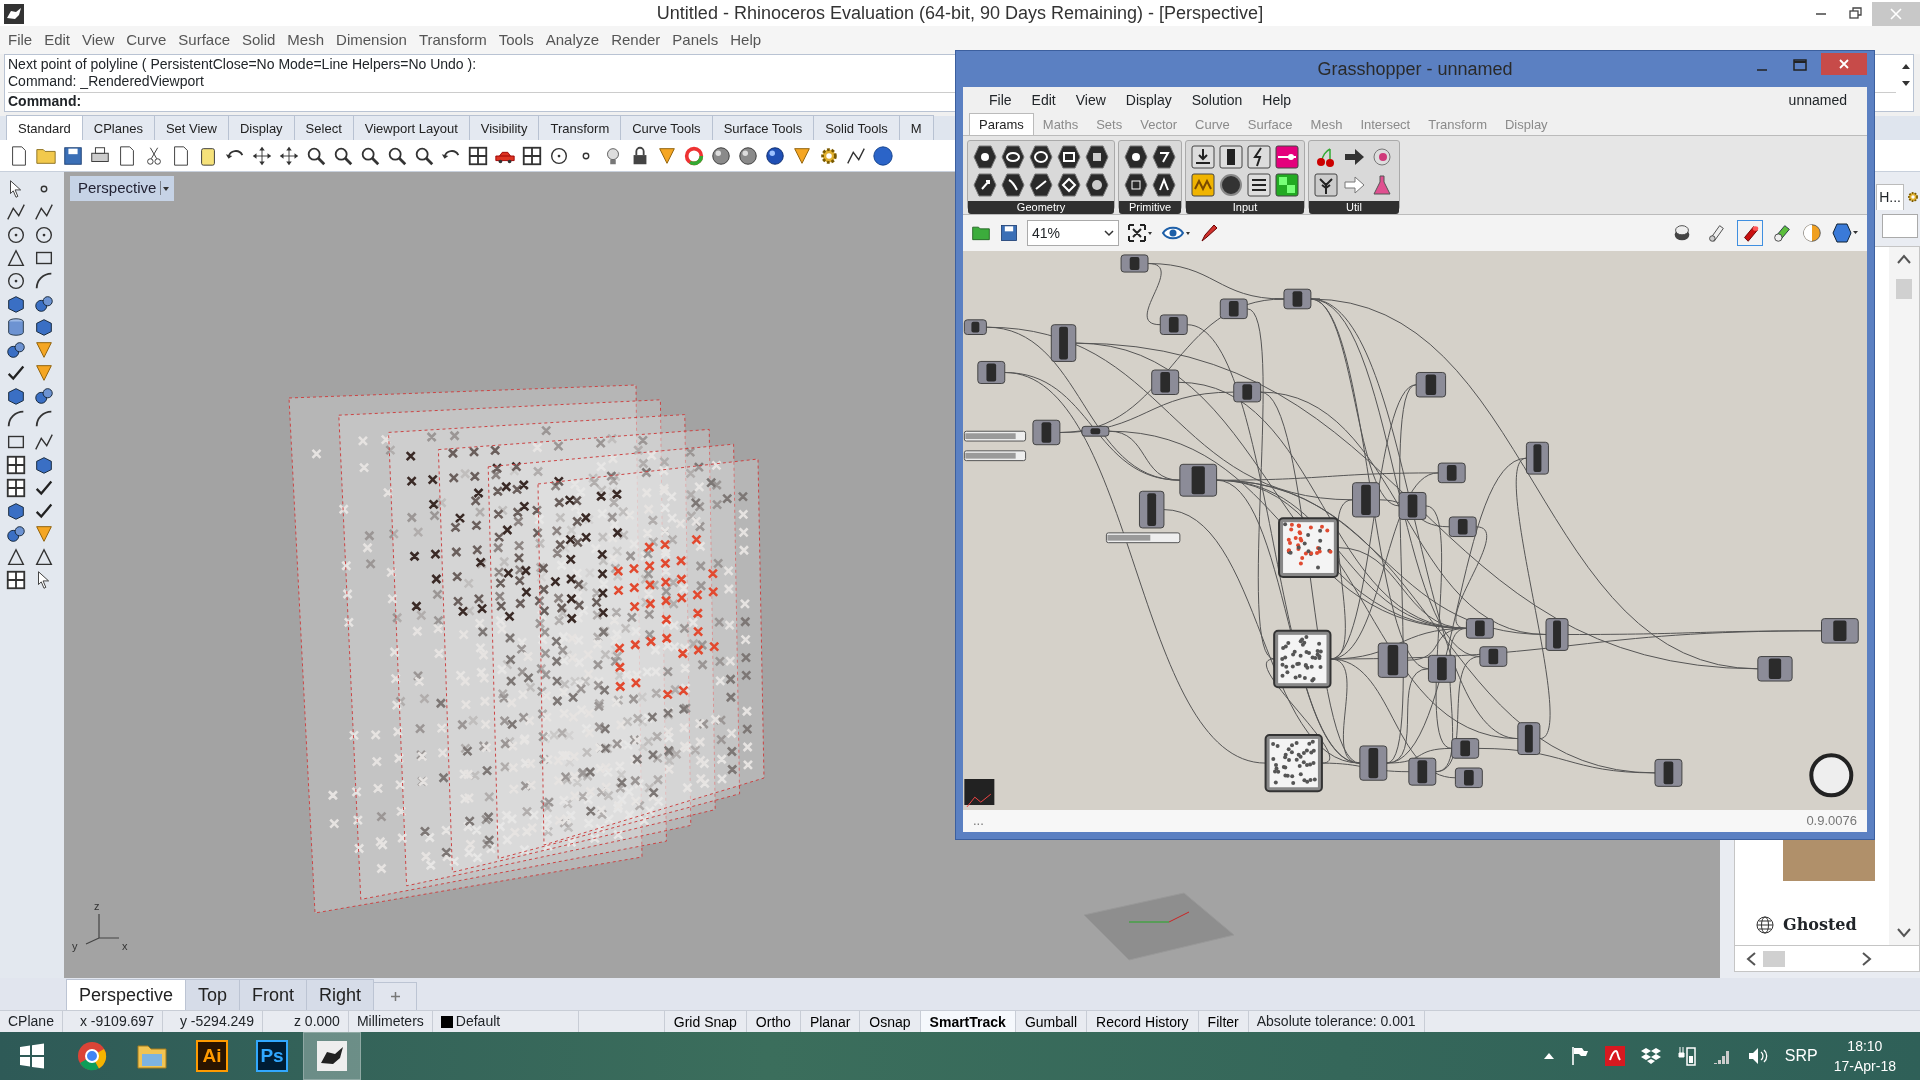  What do you see at coordinates (1904, 259) in the screenshot?
I see `scroll-up-icon` at bounding box center [1904, 259].